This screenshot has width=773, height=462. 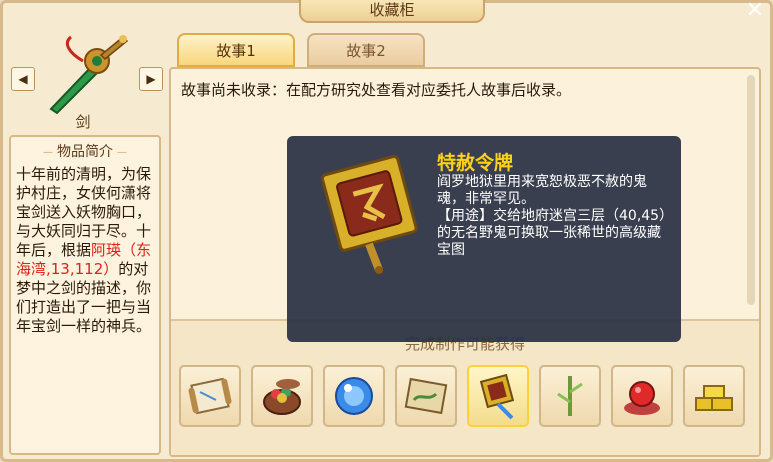 I want to click on close-button: ✕, so click(x=755, y=11).